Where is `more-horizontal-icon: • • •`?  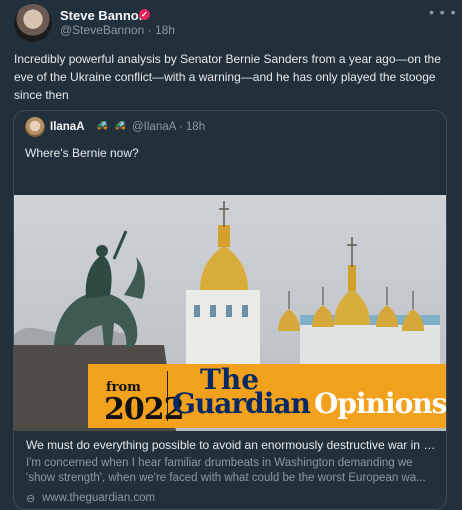 more-horizontal-icon: • • • is located at coordinates (442, 12).